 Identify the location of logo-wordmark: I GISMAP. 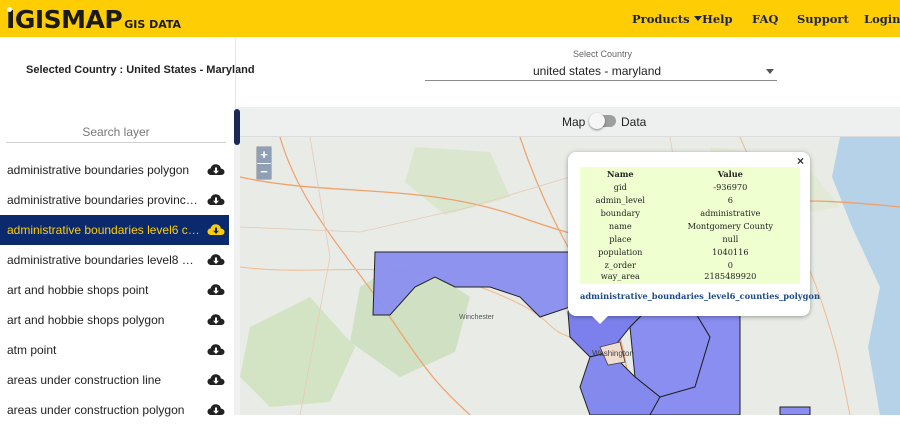
(64, 19).